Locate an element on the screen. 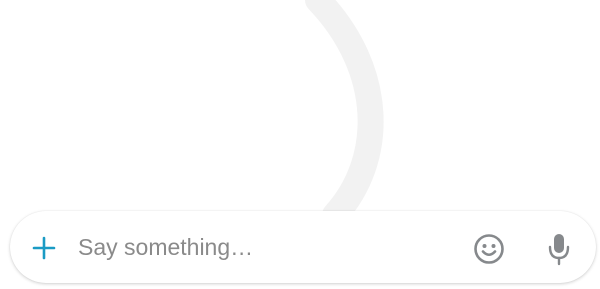 The height and width of the screenshot is (289, 600). emoji-button is located at coordinates (489, 249).